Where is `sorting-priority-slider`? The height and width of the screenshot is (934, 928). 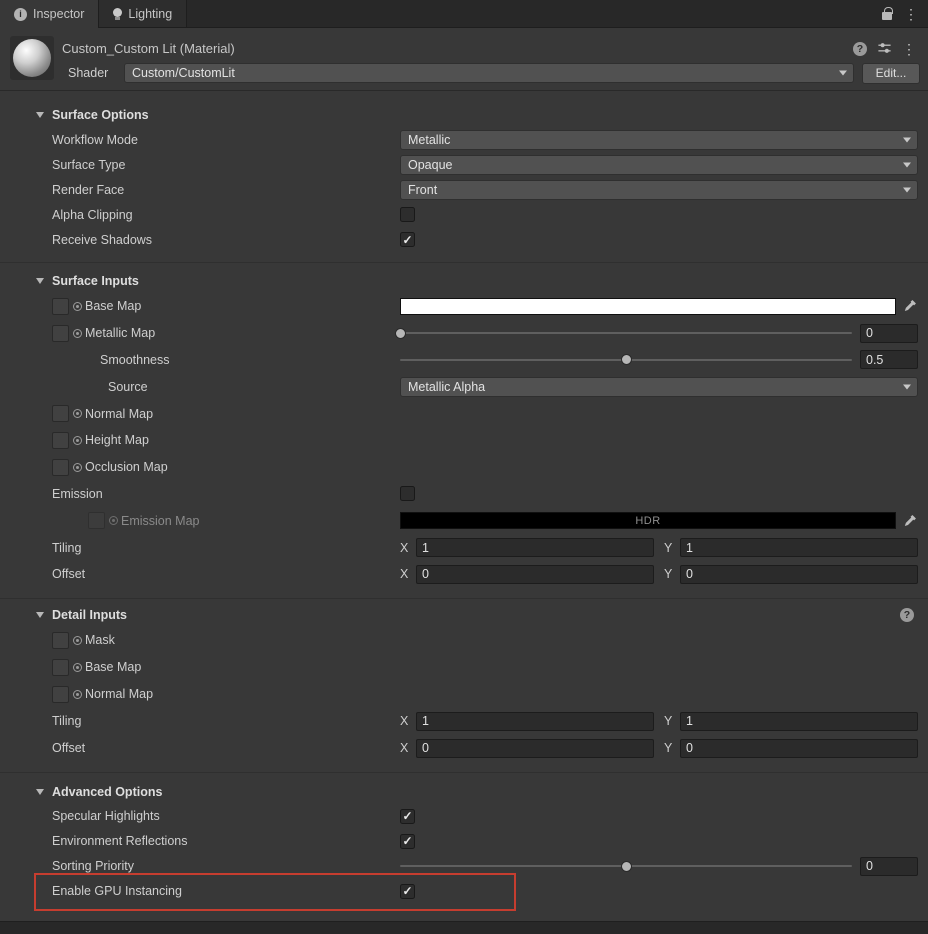 sorting-priority-slider is located at coordinates (626, 866).